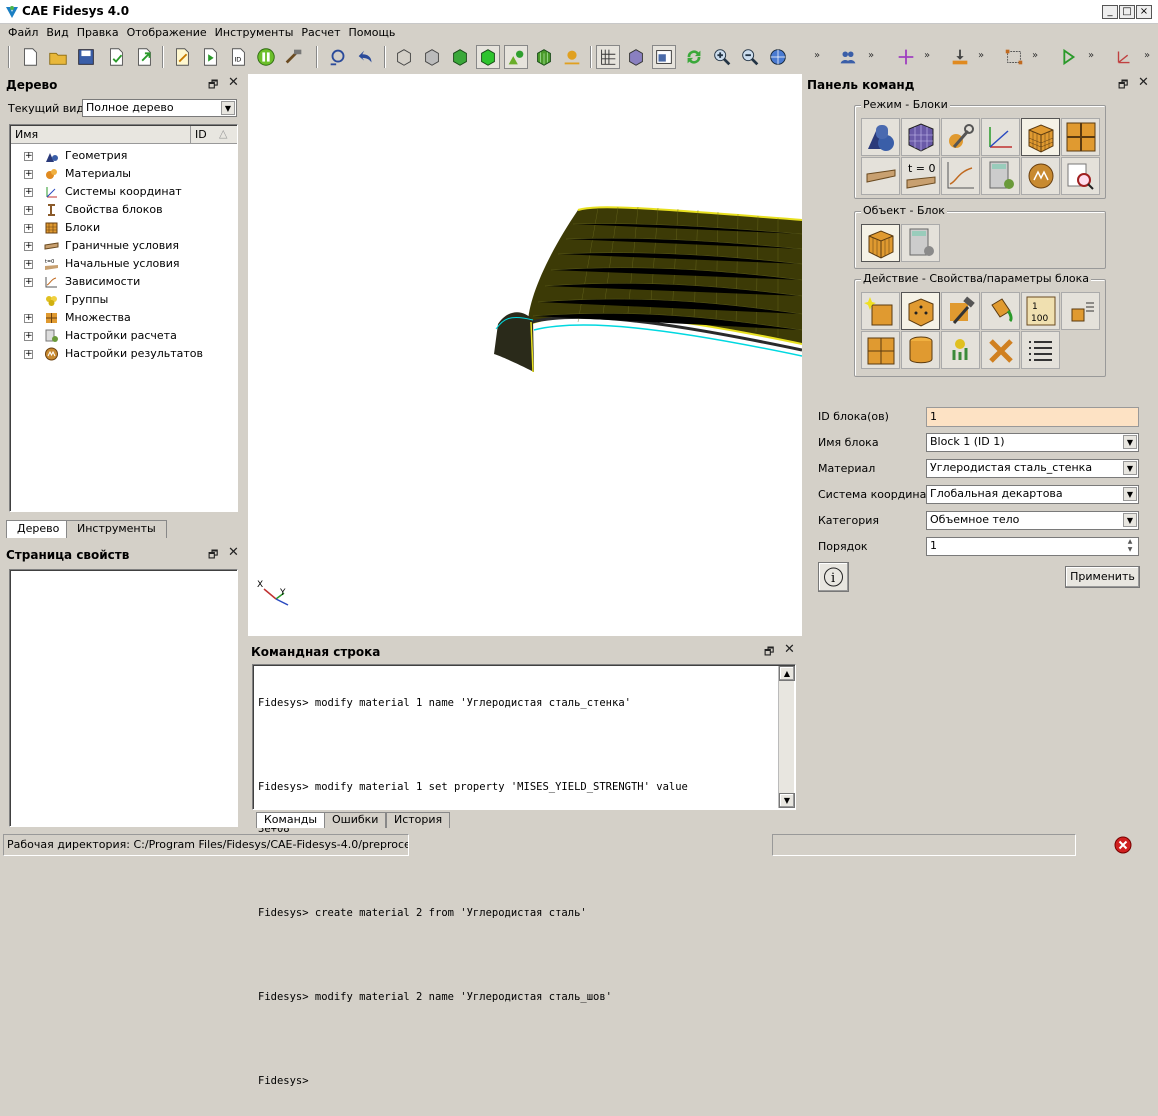 This screenshot has width=1158, height=1116. What do you see at coordinates (1110, 12) in the screenshot?
I see `minimize-button: _` at bounding box center [1110, 12].